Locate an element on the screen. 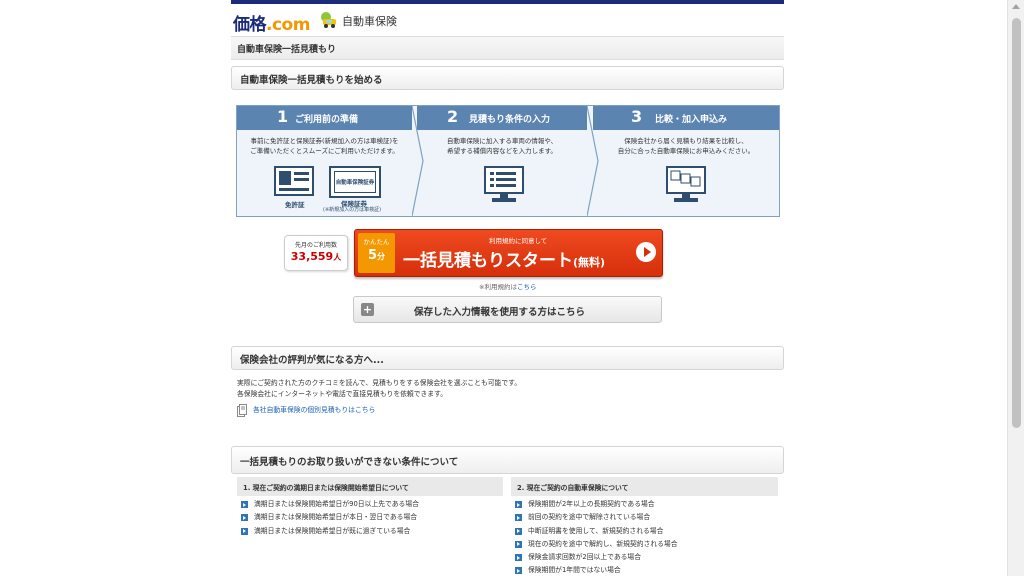  monitor-form-icon is located at coordinates (504, 184).